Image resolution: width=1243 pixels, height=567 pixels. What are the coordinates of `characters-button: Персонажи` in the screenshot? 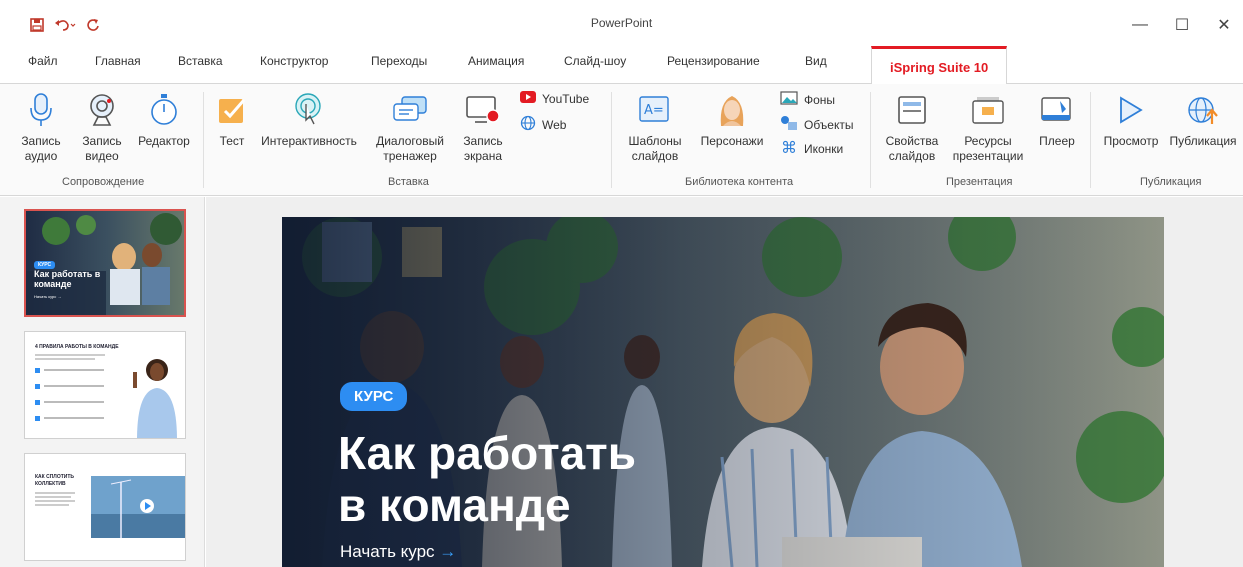 It's located at (732, 119).